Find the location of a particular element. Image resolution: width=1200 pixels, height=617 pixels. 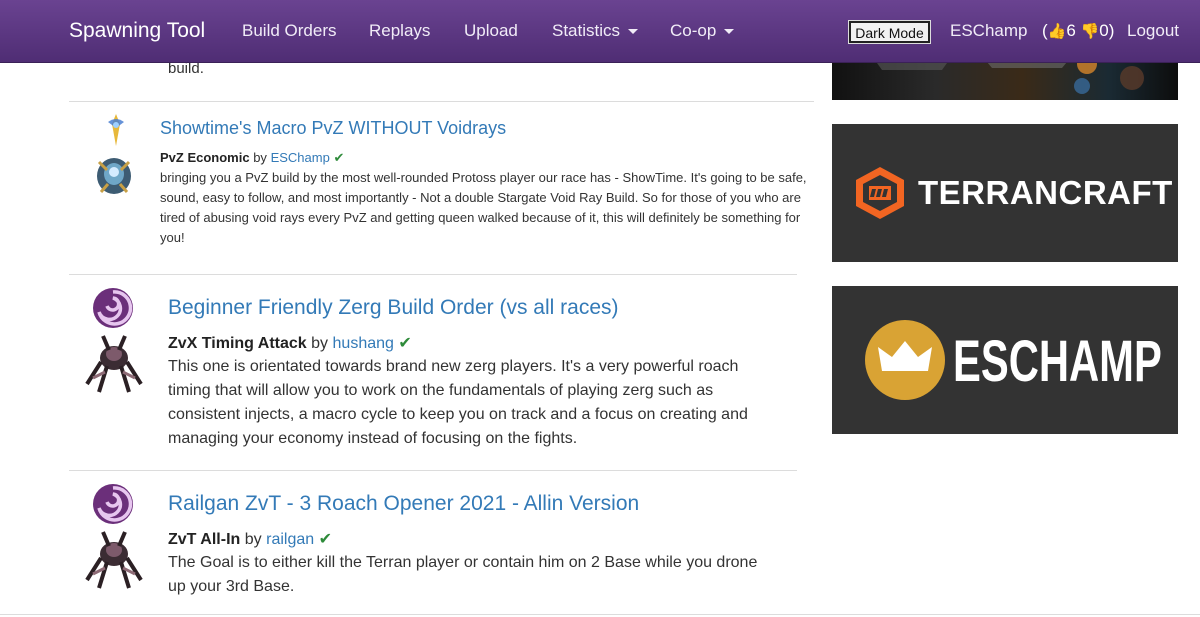

vote-counter: (👍6 👎0) is located at coordinates (1078, 31).